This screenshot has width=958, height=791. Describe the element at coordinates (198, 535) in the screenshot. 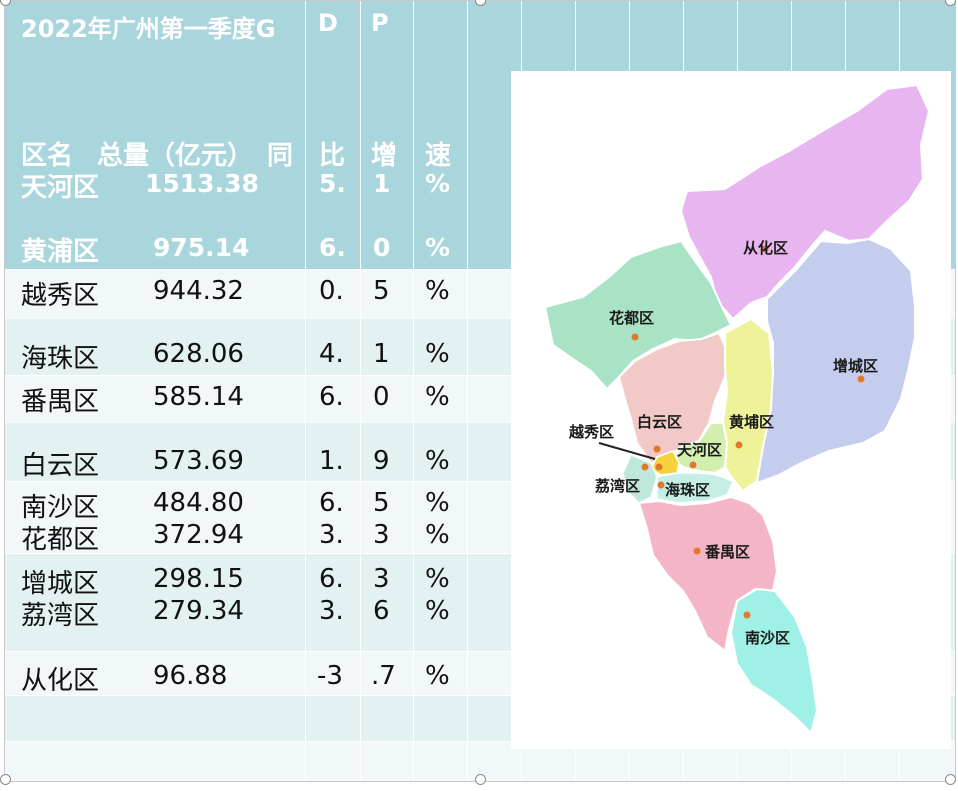

I see `row-total: 372.94` at that location.